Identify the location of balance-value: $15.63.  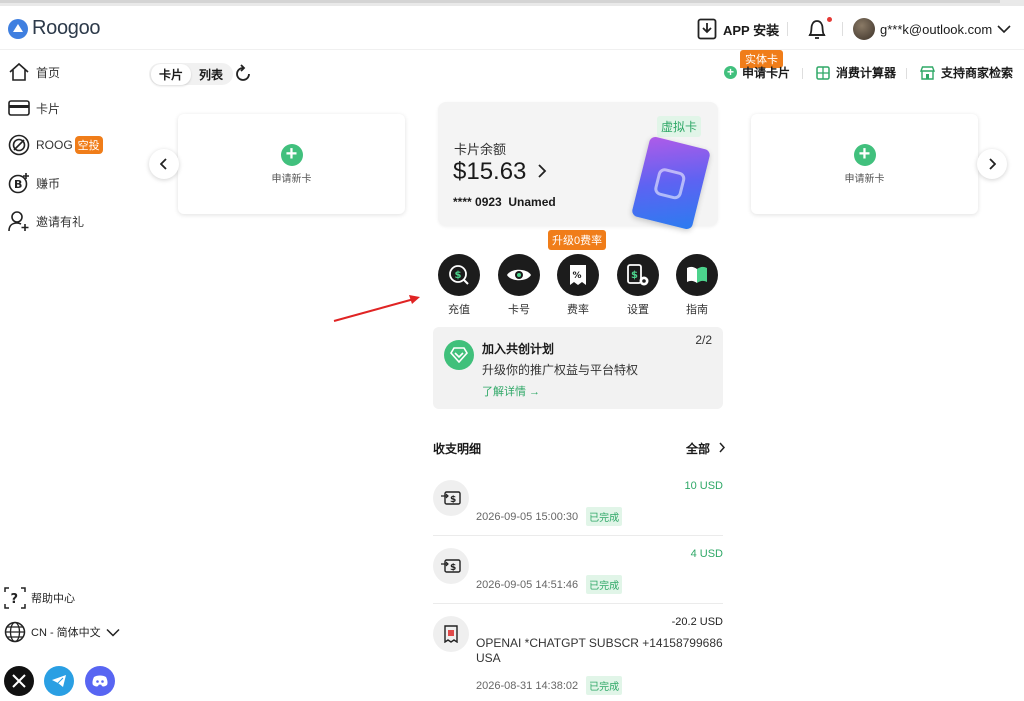
(500, 172).